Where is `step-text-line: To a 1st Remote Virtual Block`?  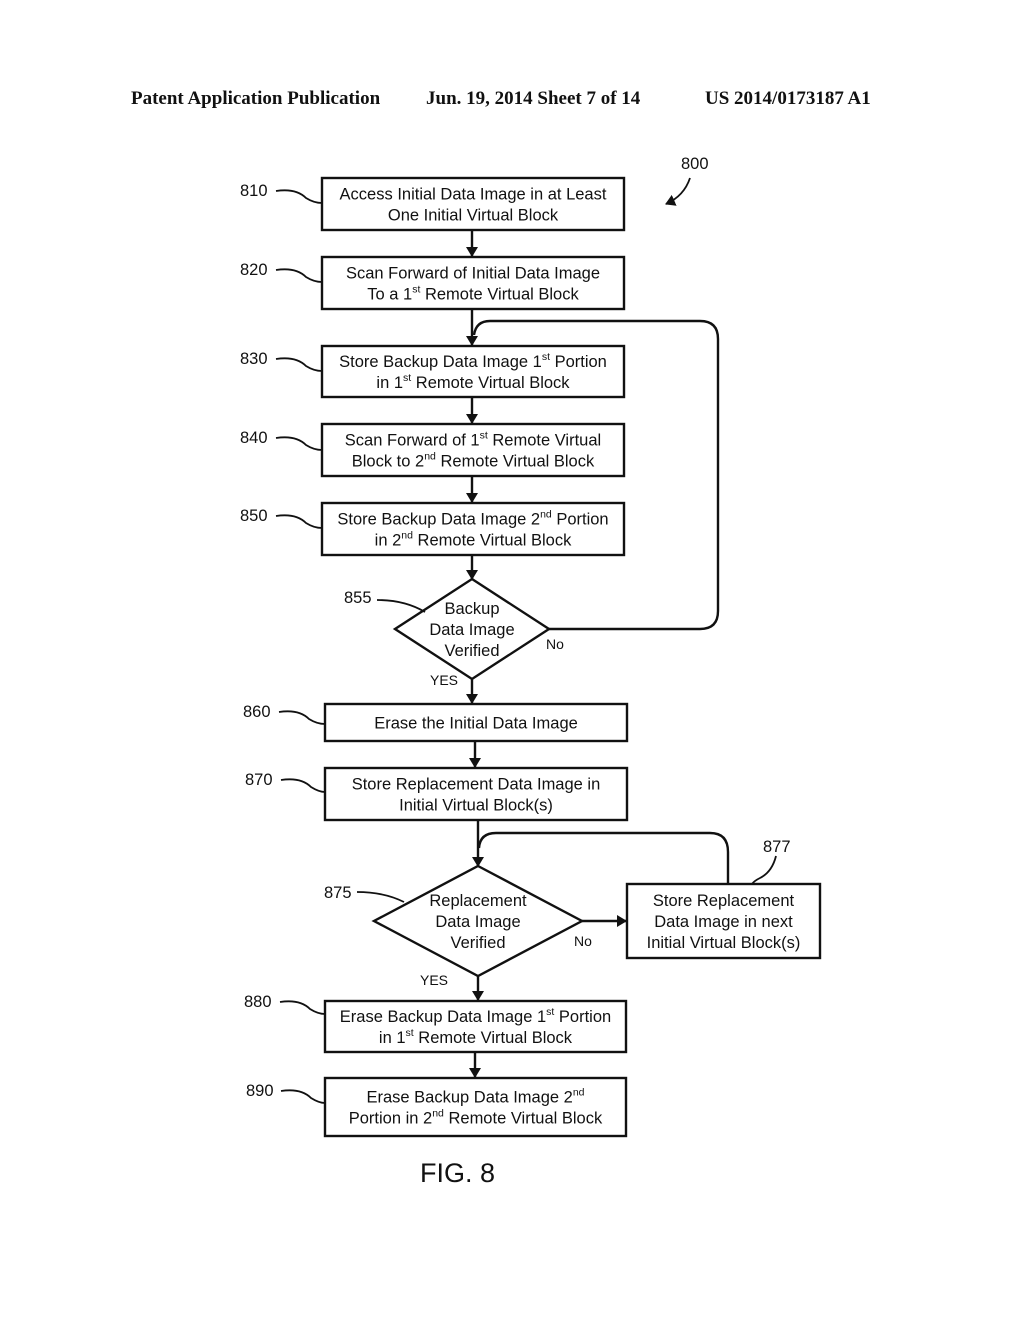
step-text-line: To a 1st Remote Virtual Block is located at coordinates (473, 294).